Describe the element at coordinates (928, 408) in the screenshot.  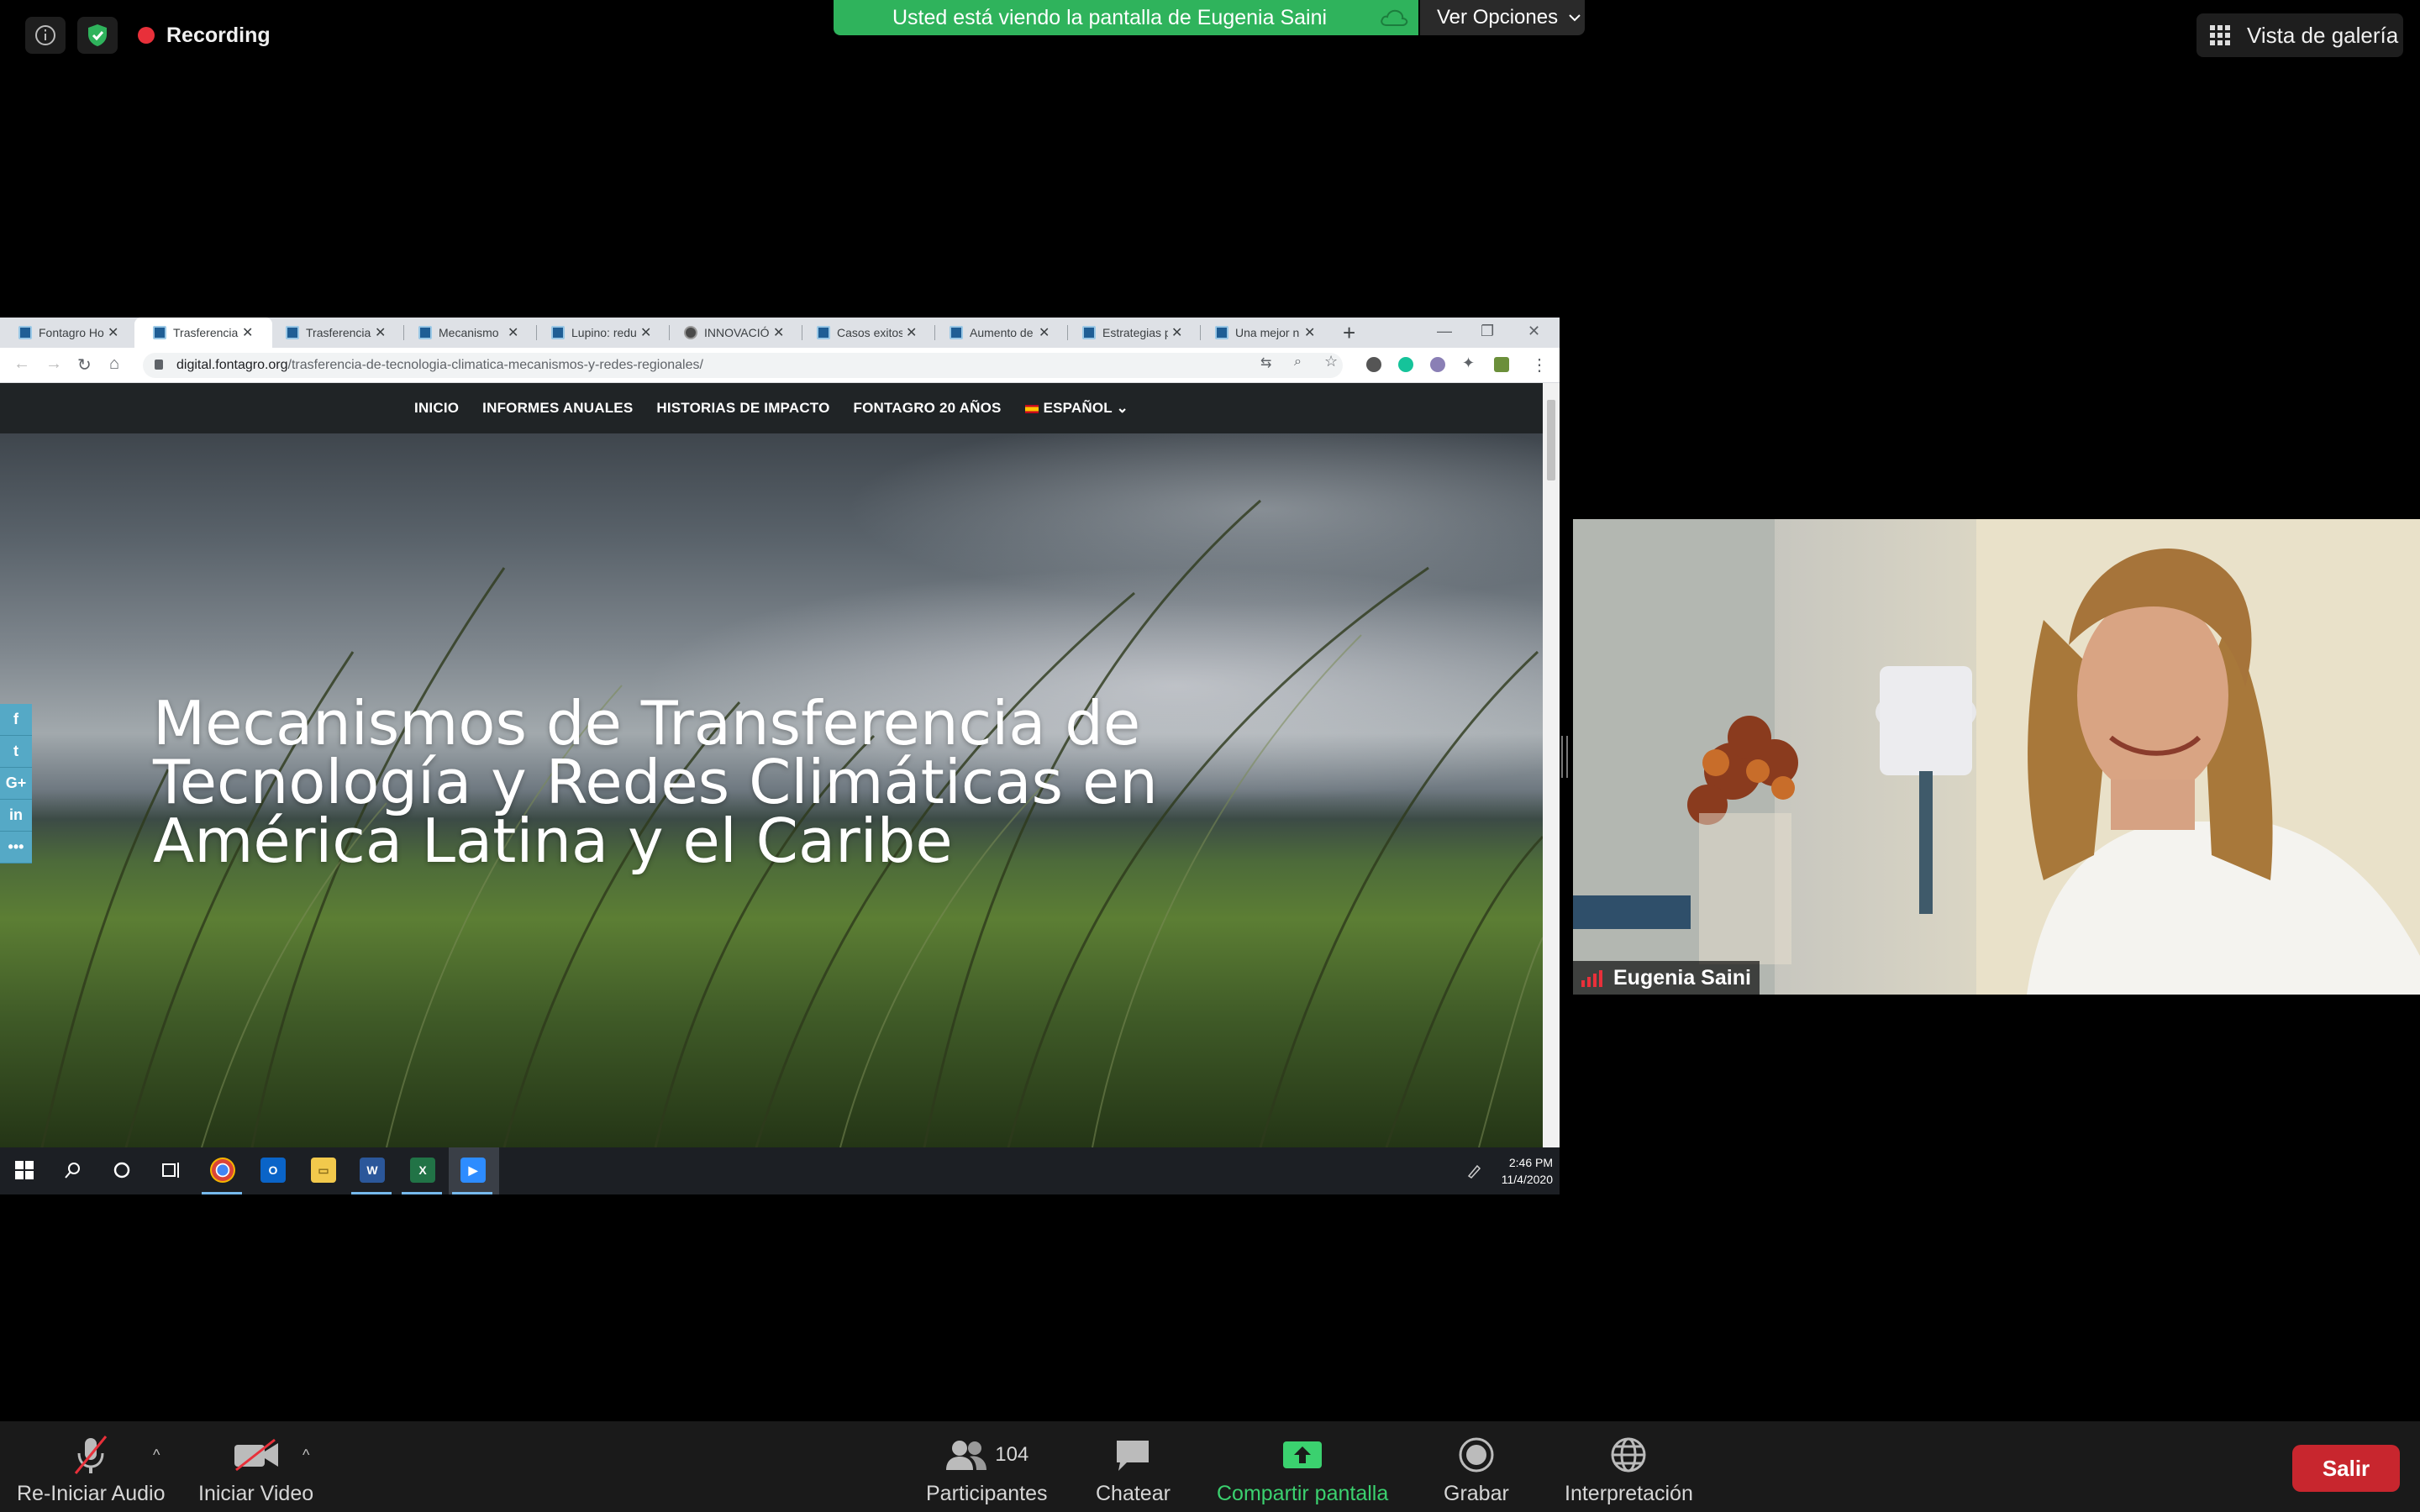
I see `nav-fontagro-20: FONTAGRO 20 AÑOS` at that location.